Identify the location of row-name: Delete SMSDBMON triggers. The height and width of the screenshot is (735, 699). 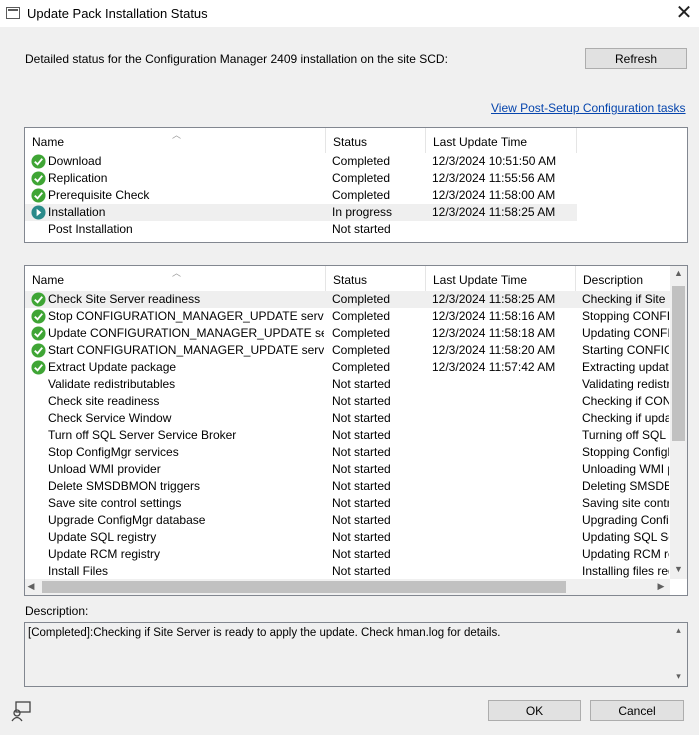
(124, 486).